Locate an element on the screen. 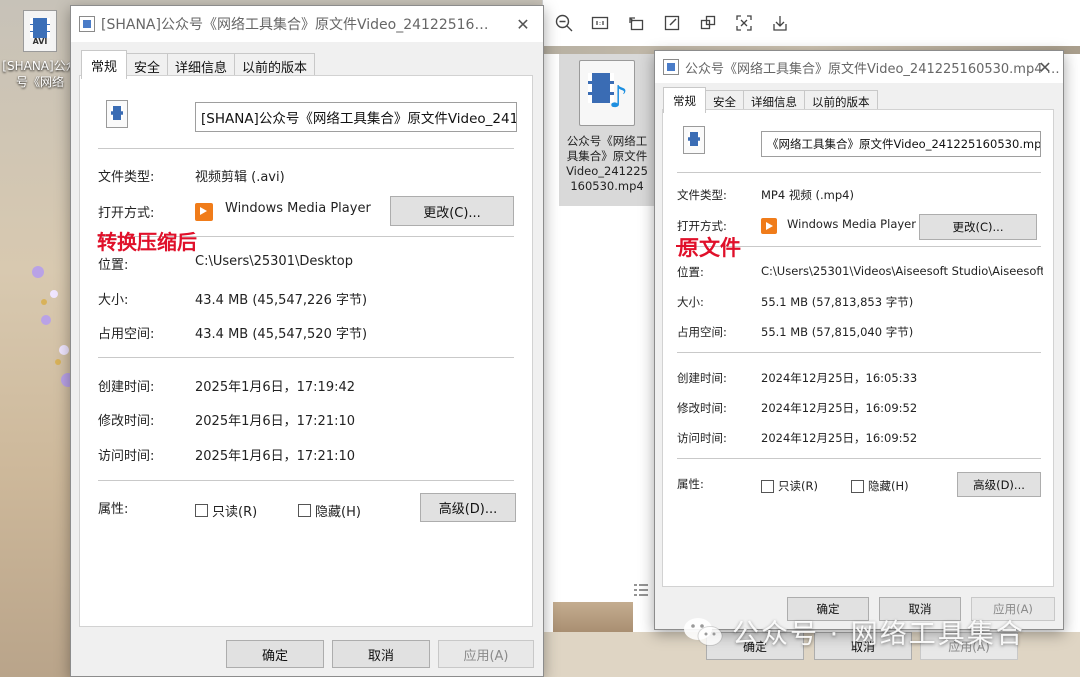 This screenshot has height=677, width=1080. file-type-value: 视频剪辑 (.avi) is located at coordinates (240, 177).